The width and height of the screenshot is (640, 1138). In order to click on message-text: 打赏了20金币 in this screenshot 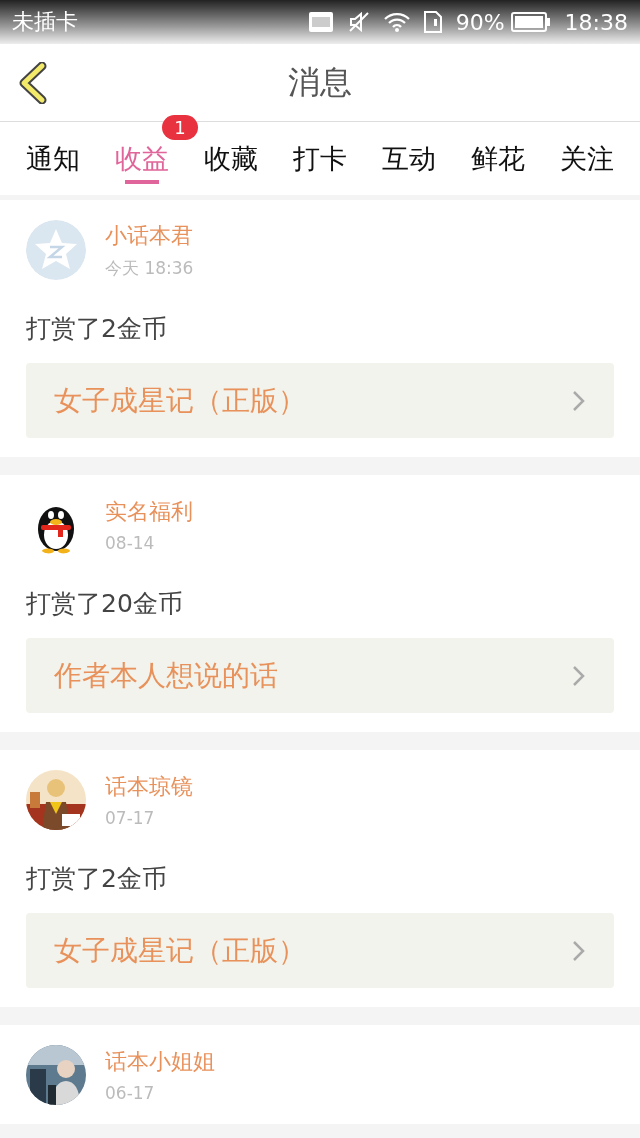, I will do `click(105, 604)`.